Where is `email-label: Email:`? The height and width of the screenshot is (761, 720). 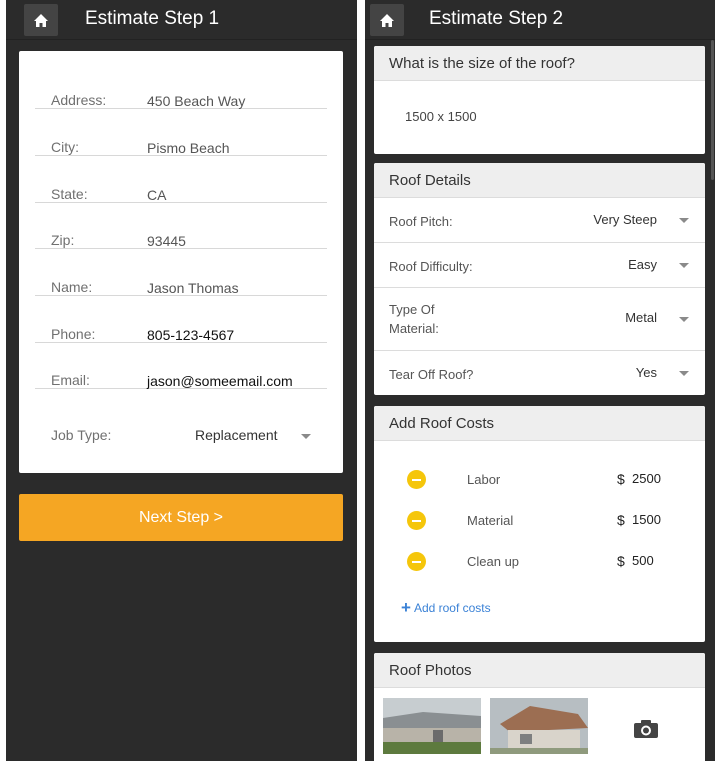
email-label: Email: is located at coordinates (70, 380).